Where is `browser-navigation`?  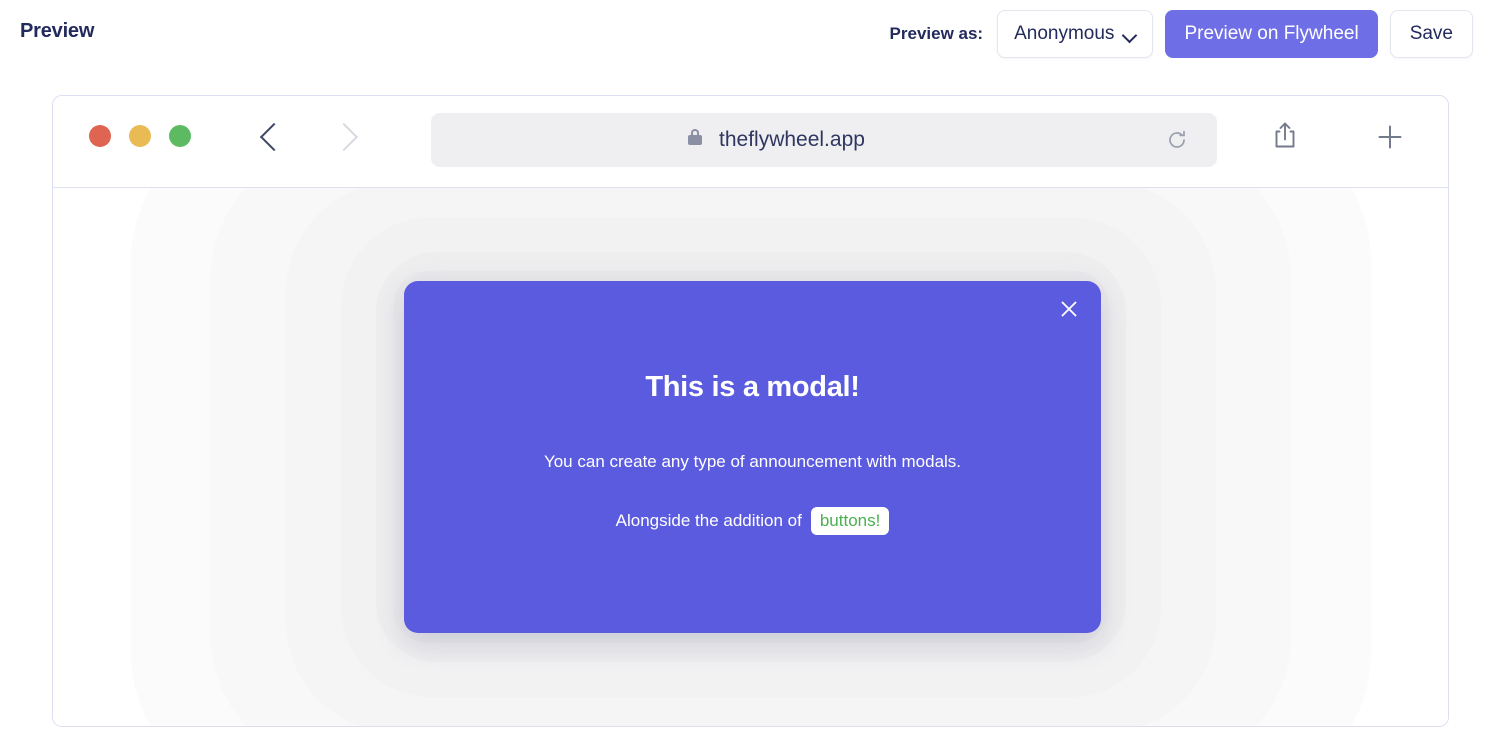 browser-navigation is located at coordinates (308, 136).